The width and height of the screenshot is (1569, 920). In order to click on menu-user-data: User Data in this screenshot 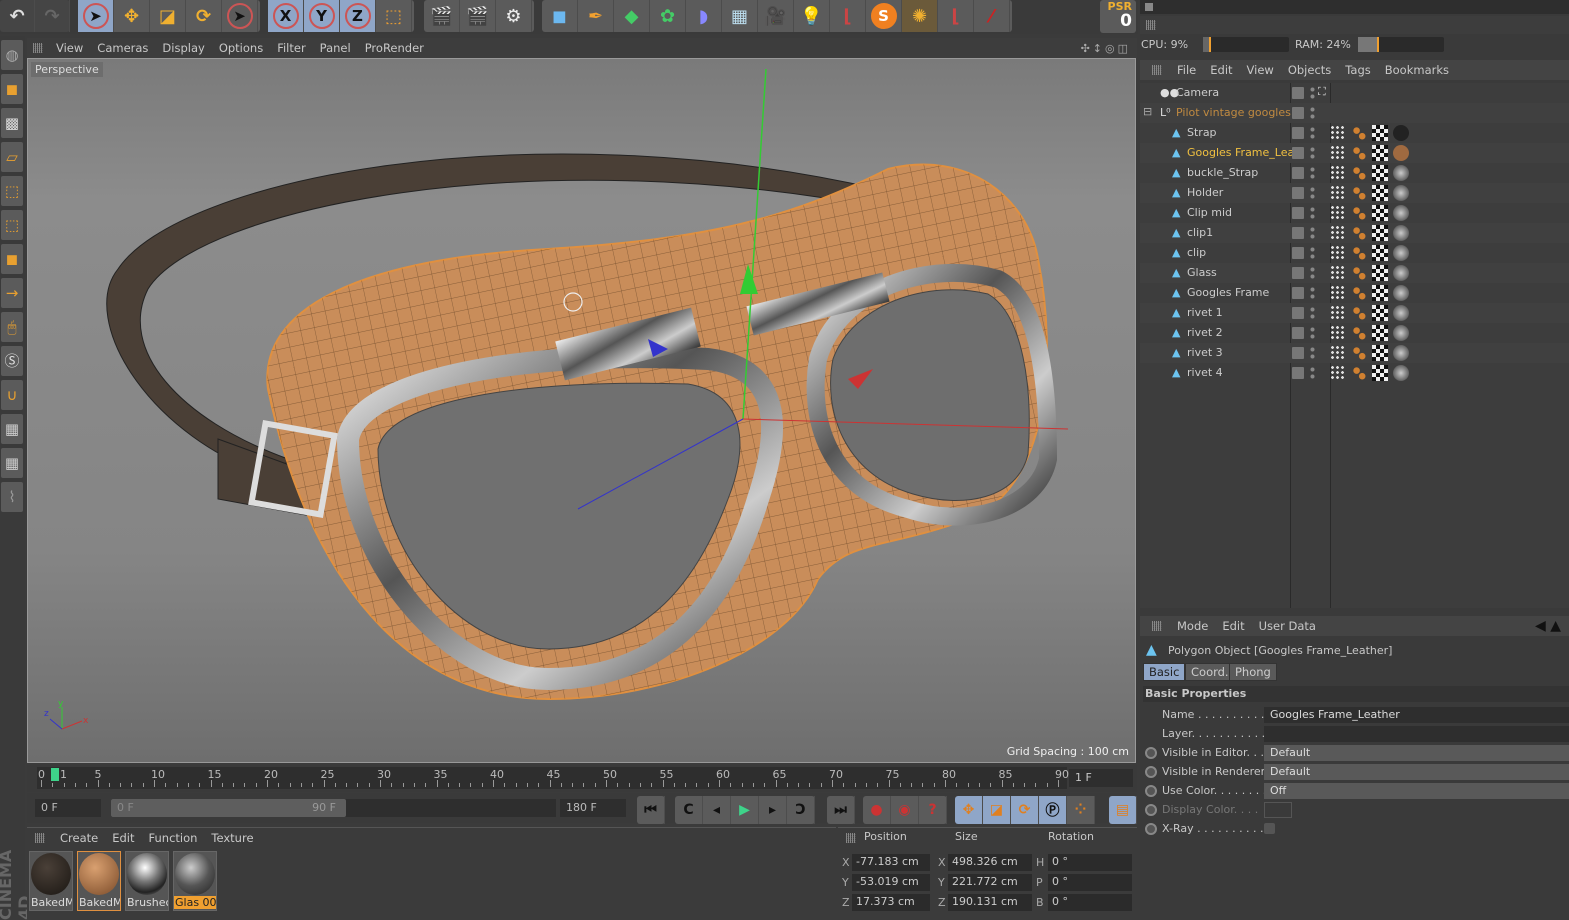, I will do `click(1287, 626)`.